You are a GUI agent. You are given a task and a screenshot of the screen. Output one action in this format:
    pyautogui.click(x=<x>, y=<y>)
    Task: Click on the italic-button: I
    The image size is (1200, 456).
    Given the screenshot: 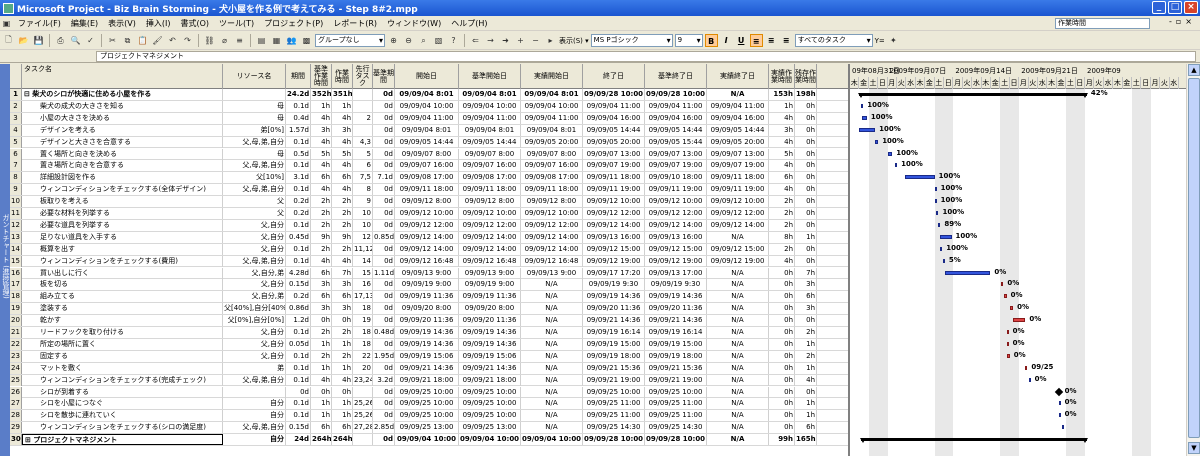 What is the action you would take?
    pyautogui.click(x=726, y=40)
    